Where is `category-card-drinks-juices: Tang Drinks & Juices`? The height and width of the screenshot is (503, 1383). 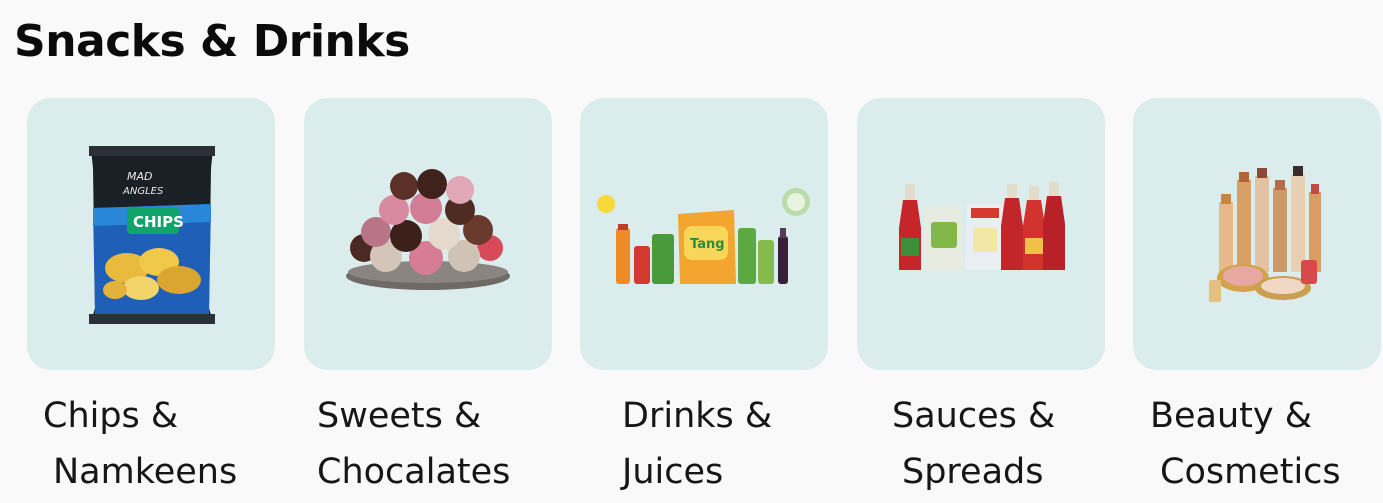 category-card-drinks-juices: Tang Drinks & Juices is located at coordinates (704, 300).